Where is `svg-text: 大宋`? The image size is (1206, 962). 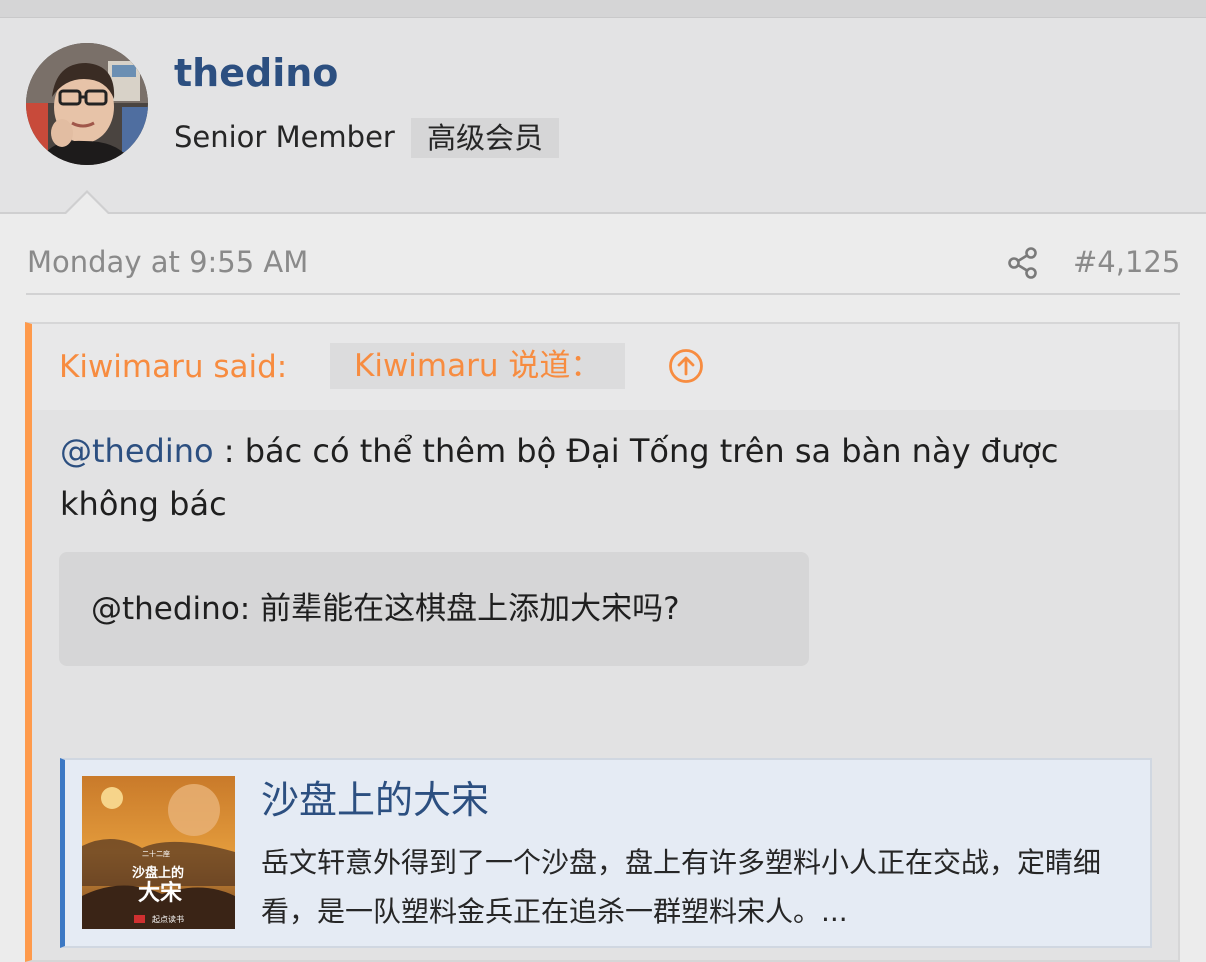
svg-text: 大宋 is located at coordinates (160, 893).